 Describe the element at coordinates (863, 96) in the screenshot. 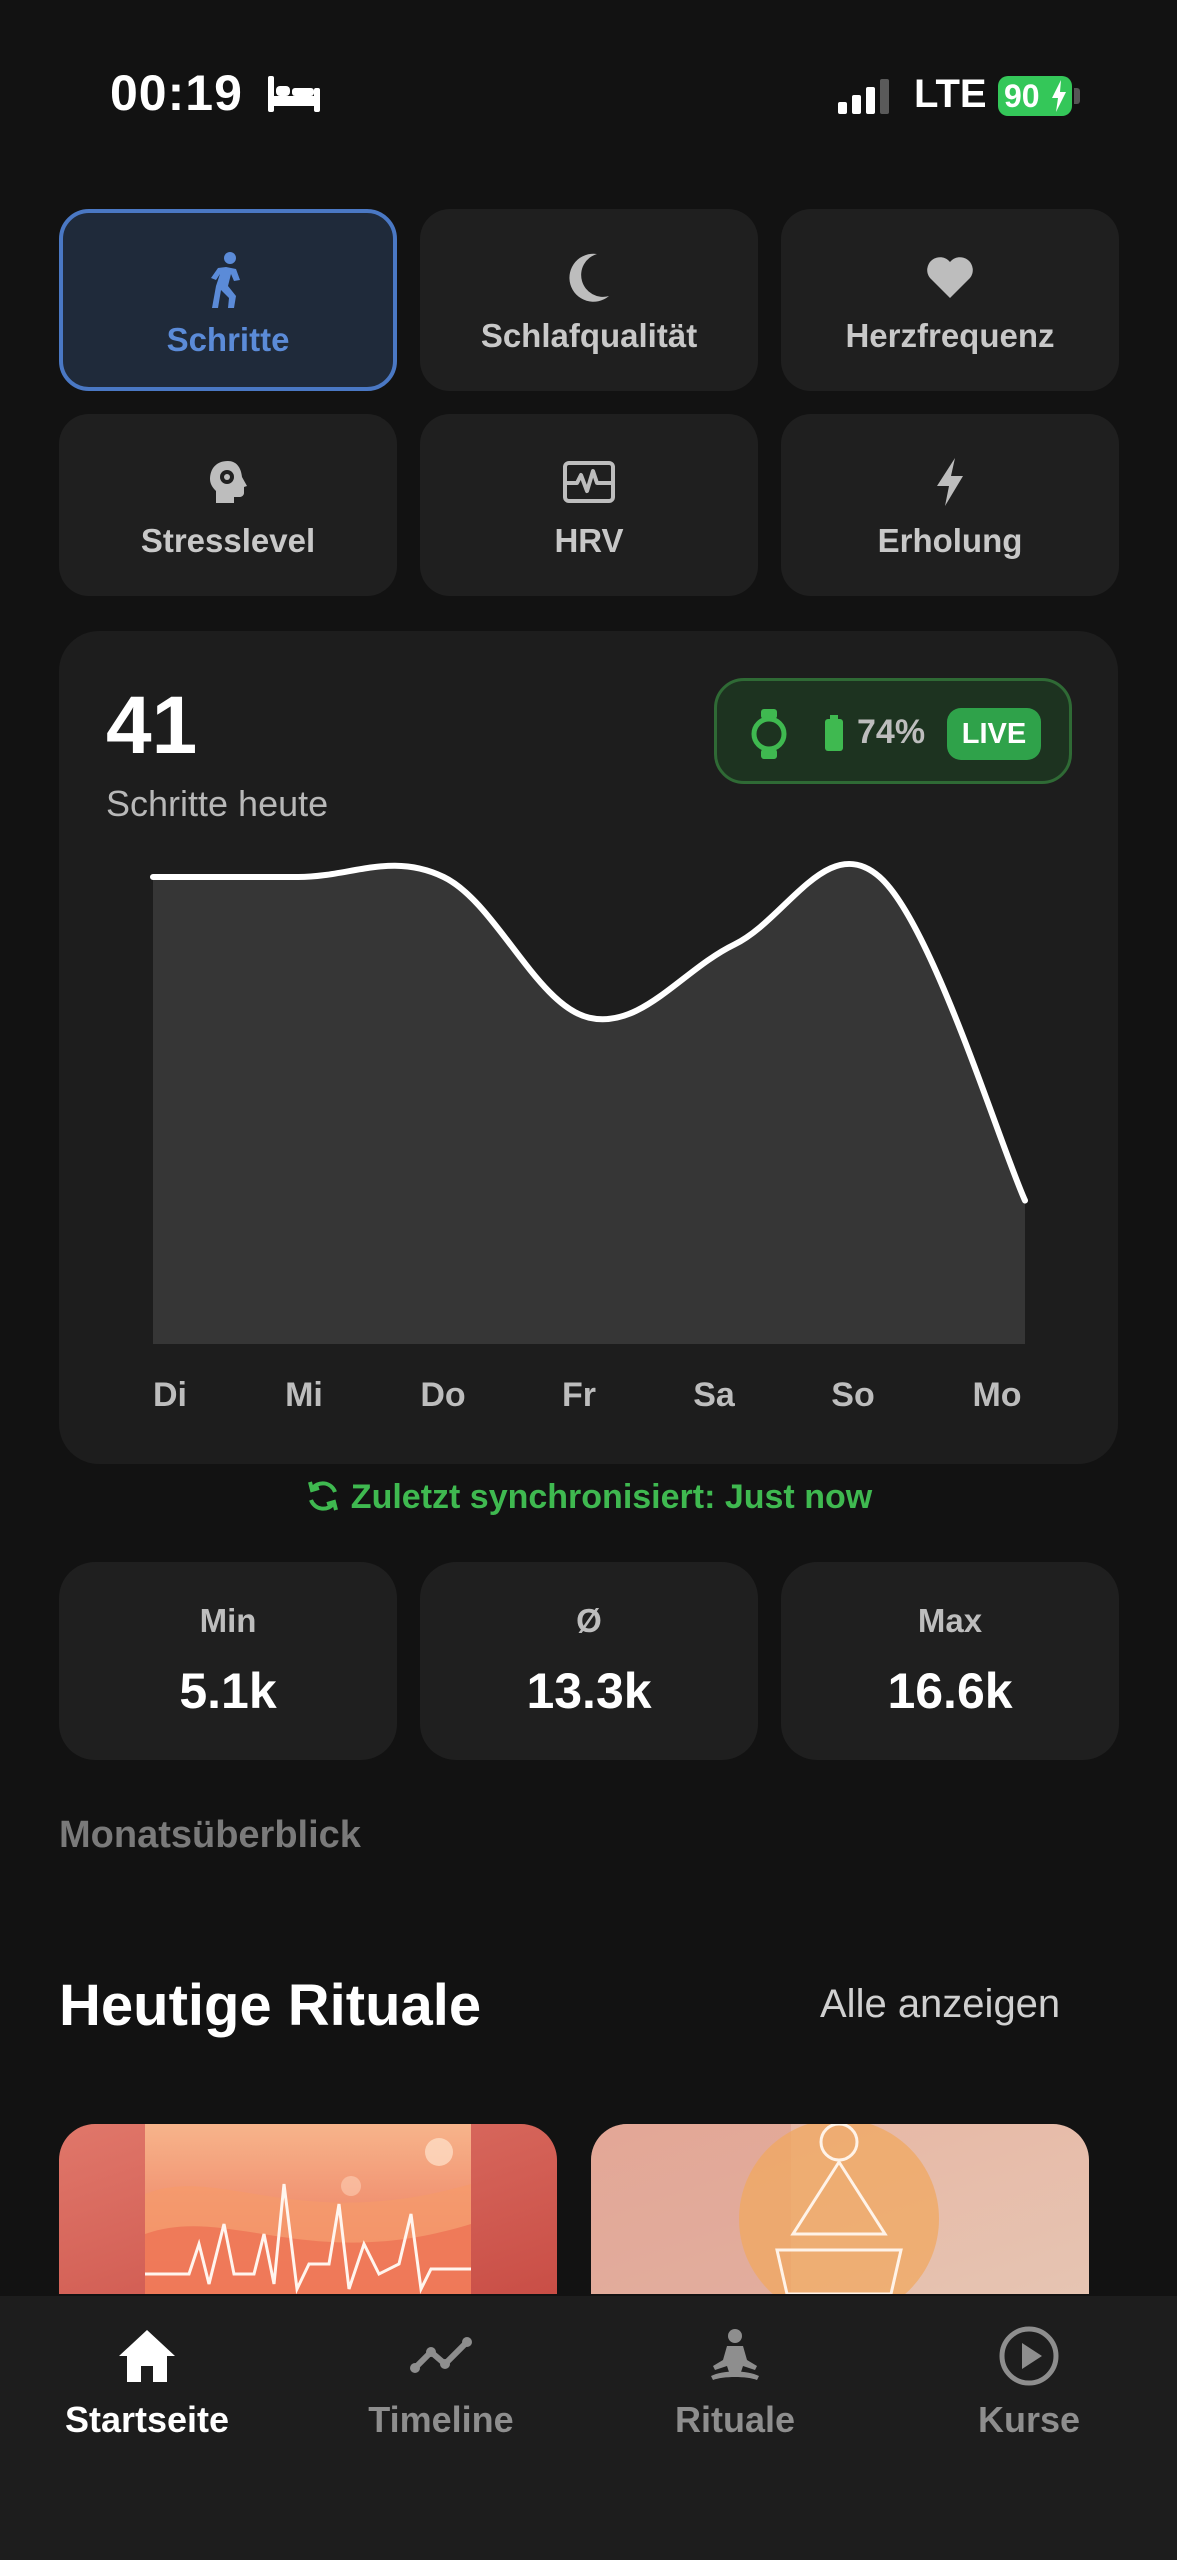

I see `cellular-signal-icon` at that location.